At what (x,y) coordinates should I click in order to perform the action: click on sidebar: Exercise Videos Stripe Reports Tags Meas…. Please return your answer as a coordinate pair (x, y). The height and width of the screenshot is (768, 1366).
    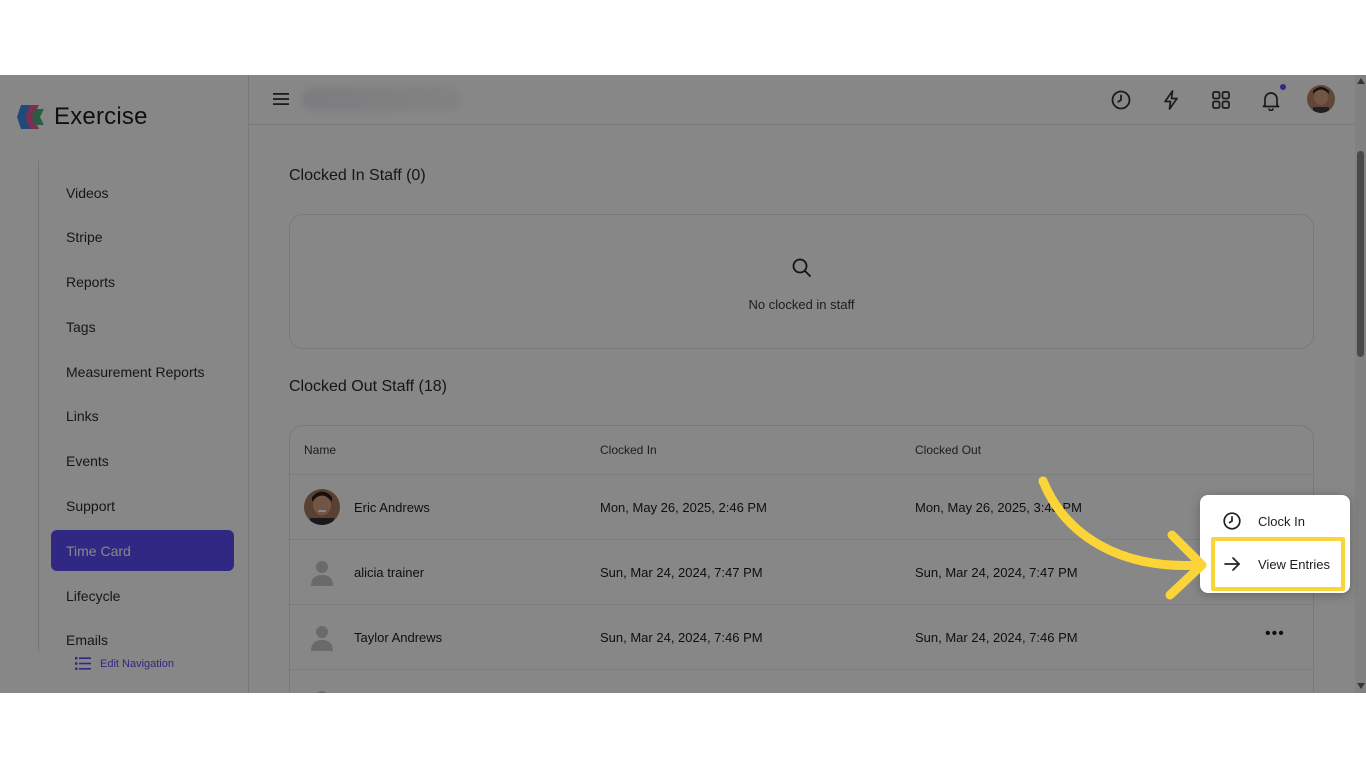
    Looking at the image, I should click on (124, 384).